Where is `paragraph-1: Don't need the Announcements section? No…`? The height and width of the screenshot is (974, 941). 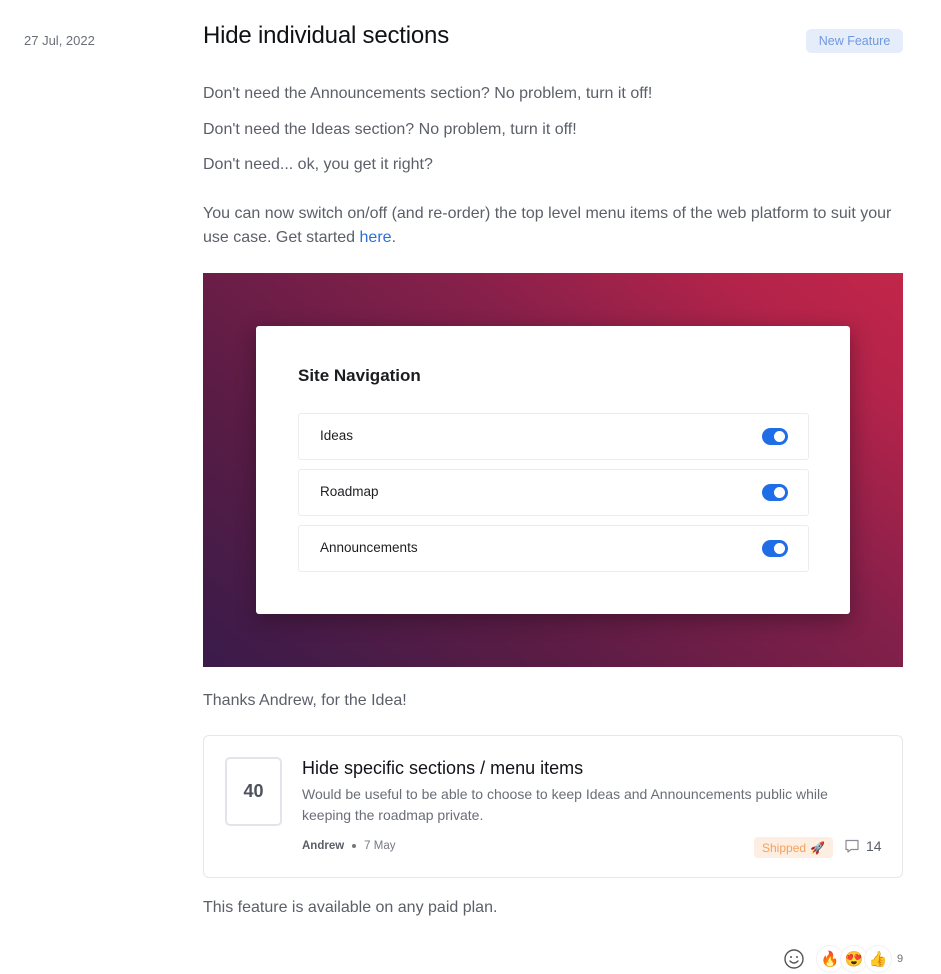 paragraph-1: Don't need the Announcements section? No… is located at coordinates (428, 93).